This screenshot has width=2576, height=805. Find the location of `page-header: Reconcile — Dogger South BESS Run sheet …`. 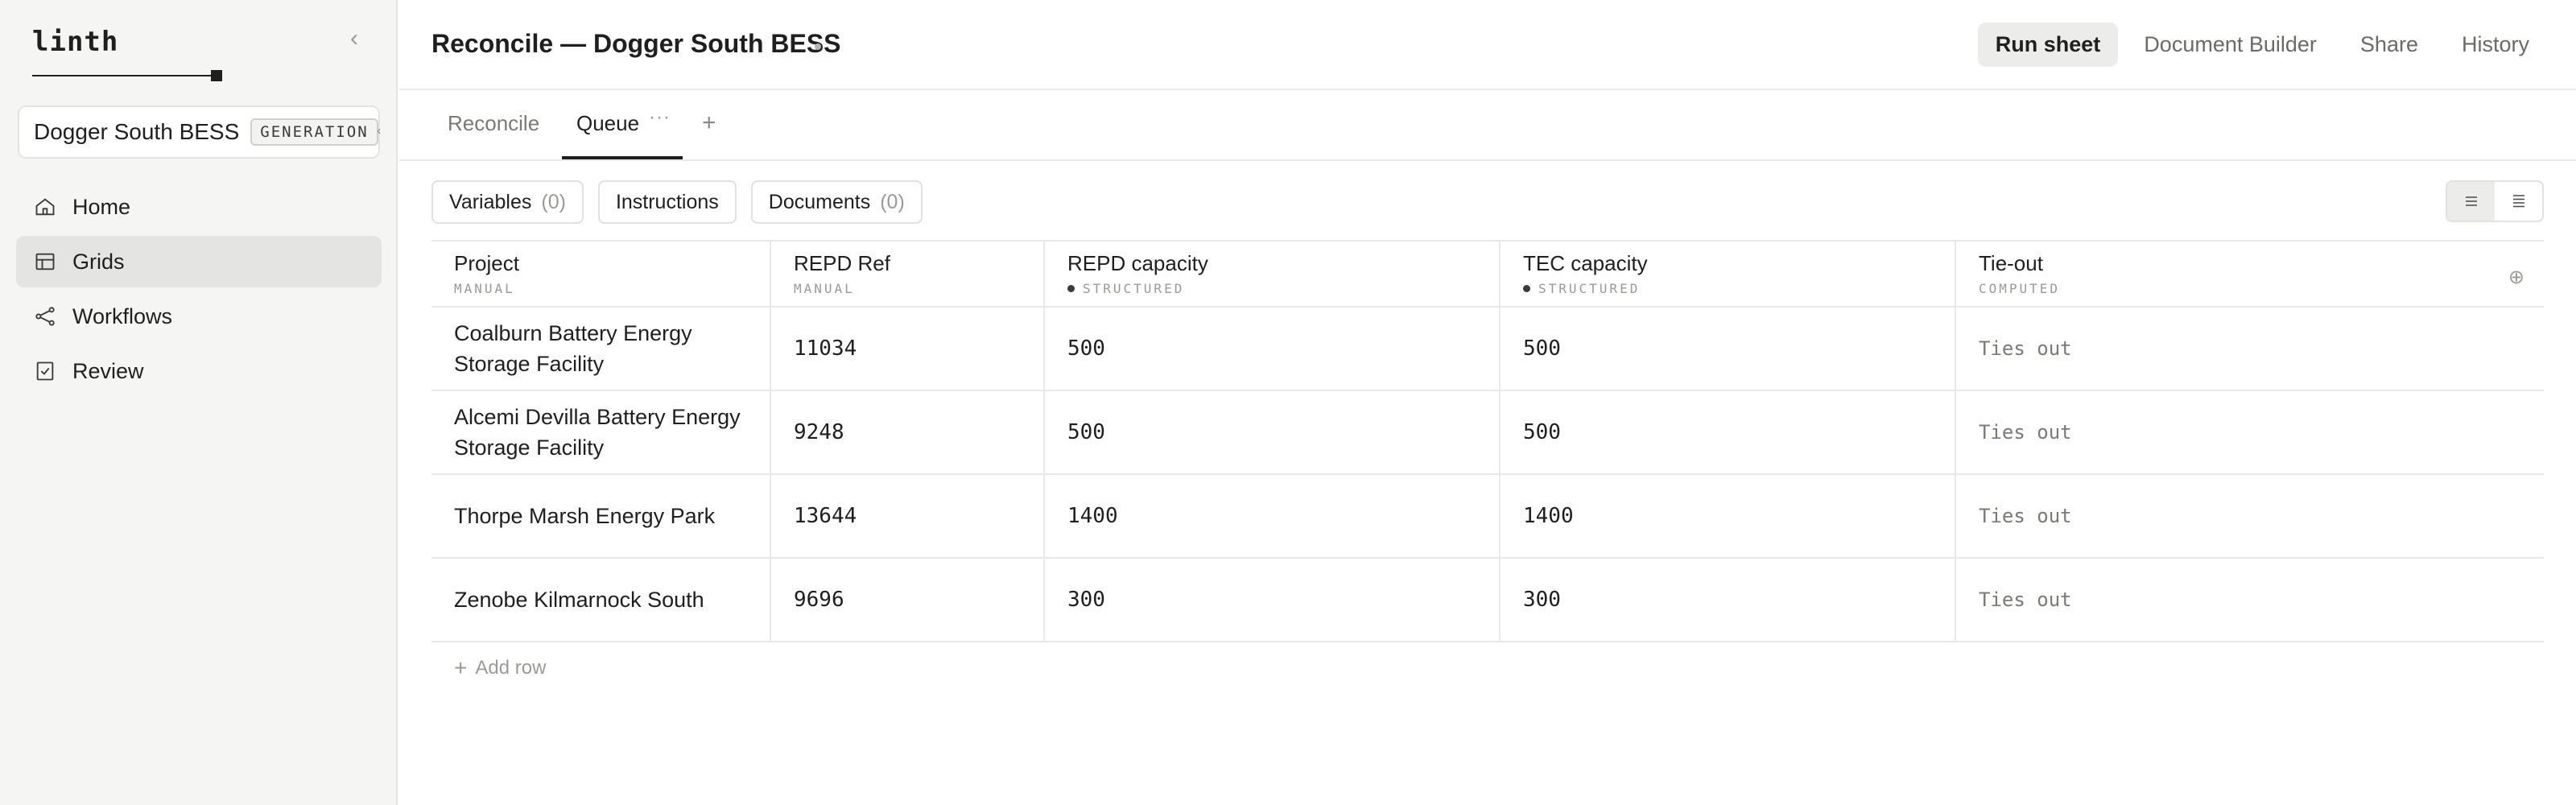

page-header: Reconcile — Dogger South BESS Run sheet … is located at coordinates (1487, 45).